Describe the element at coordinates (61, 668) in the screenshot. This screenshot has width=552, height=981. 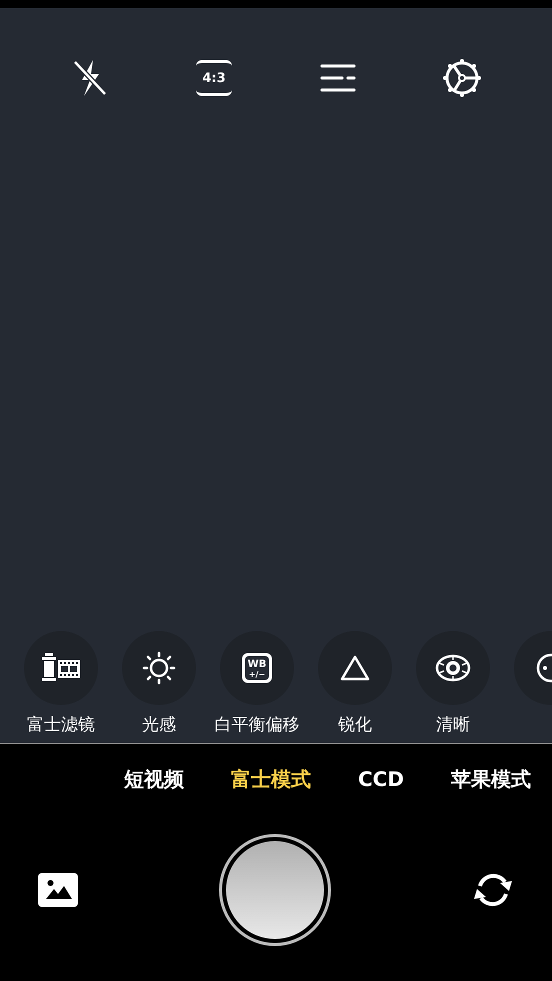
I see `film-roll-icon` at that location.